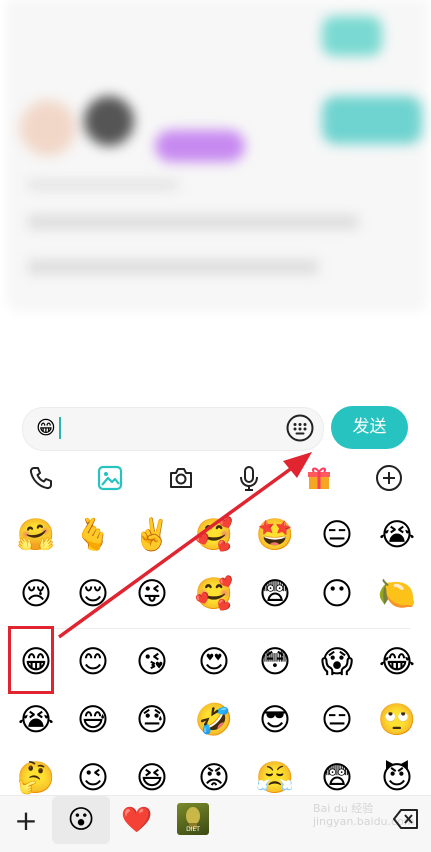 The width and height of the screenshot is (431, 852). Describe the element at coordinates (36, 594) in the screenshot. I see `emoji-item: 😢` at that location.